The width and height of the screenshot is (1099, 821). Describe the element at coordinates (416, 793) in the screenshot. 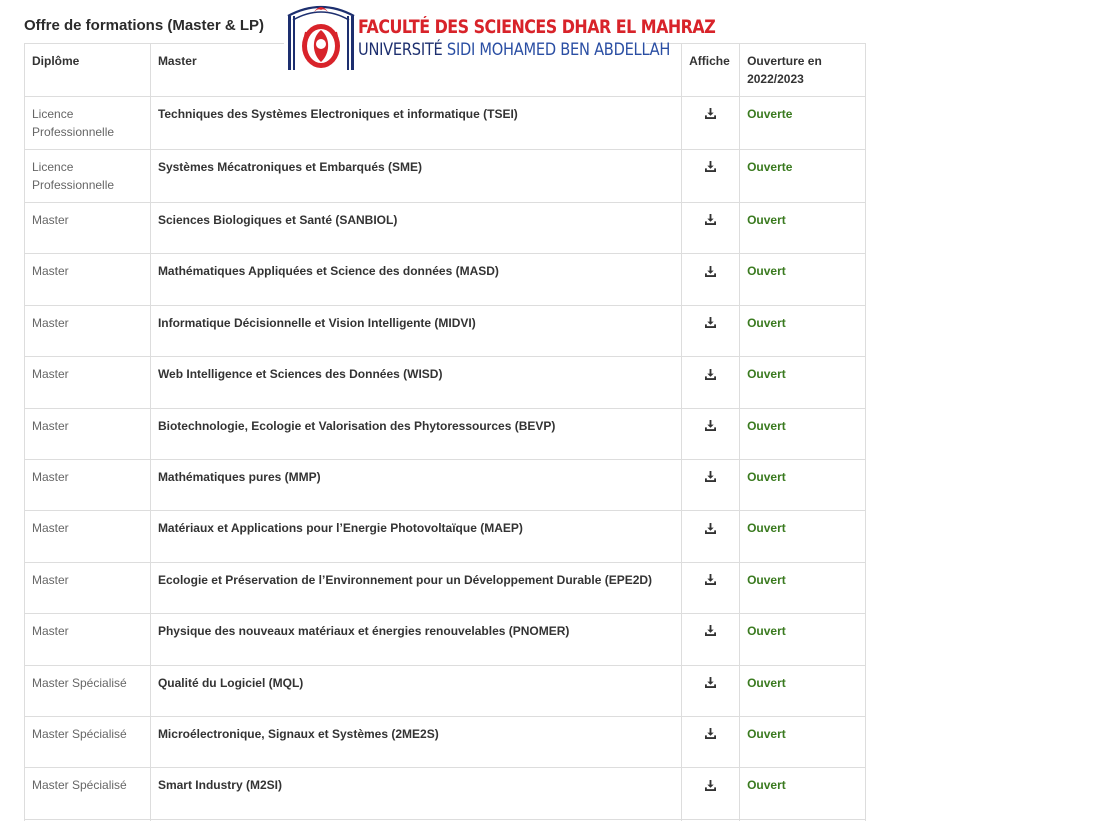

I see `cell-master: Smart Industry (M2SI)` at that location.